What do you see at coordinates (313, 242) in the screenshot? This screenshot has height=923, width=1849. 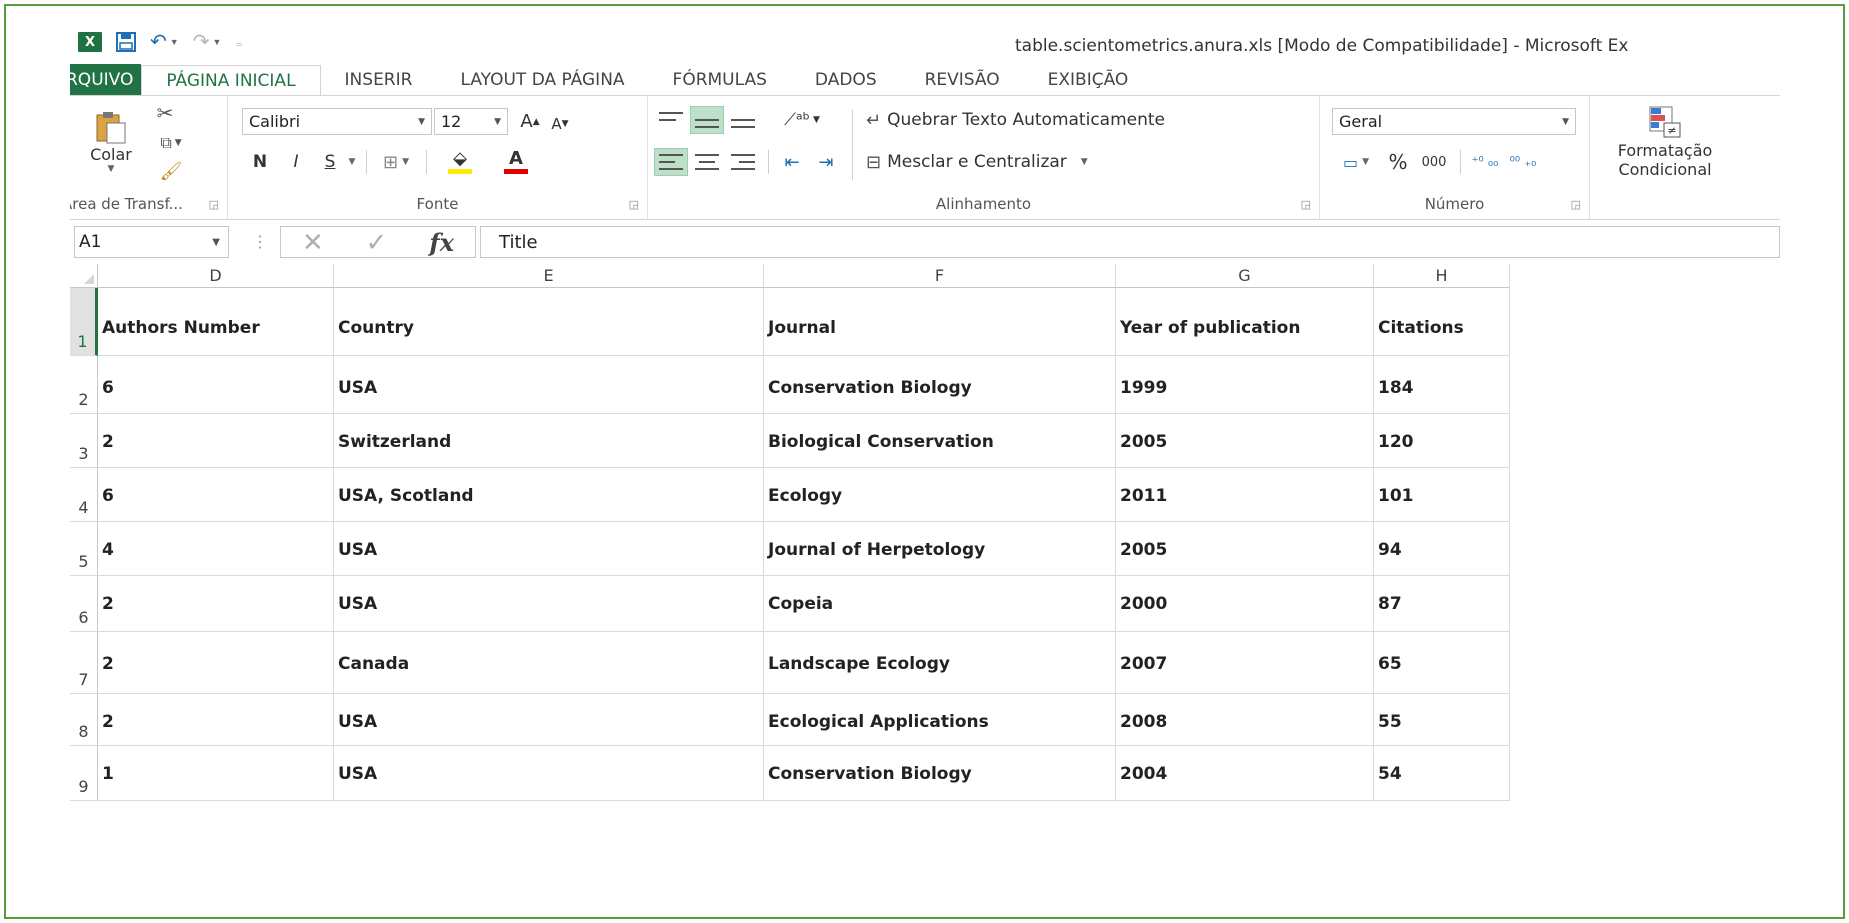 I see `cancel-icon: ✕` at bounding box center [313, 242].